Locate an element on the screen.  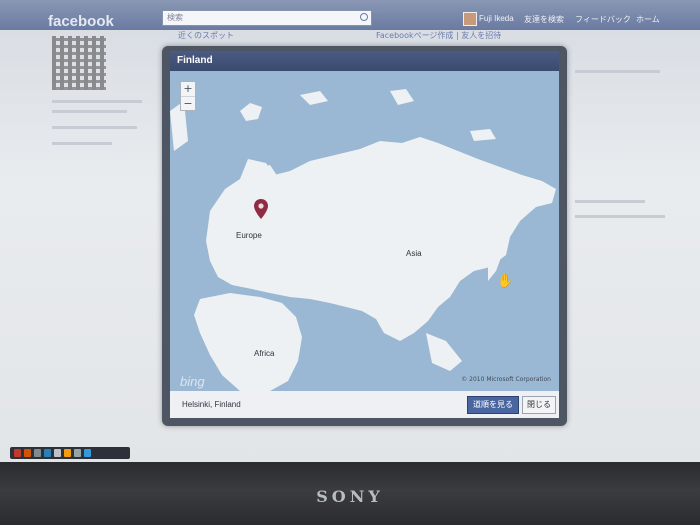
arctic-islands is located at coordinates (368, 115).